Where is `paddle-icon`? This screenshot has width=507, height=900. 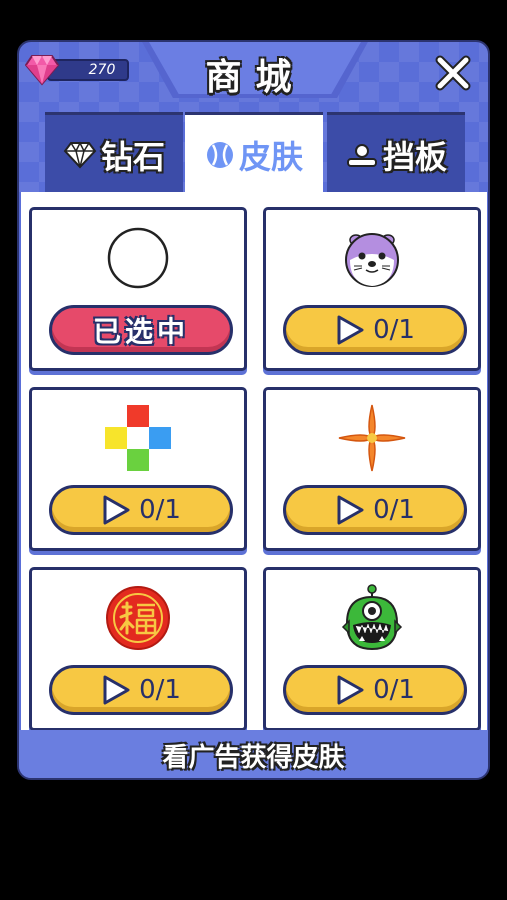 paddle-icon is located at coordinates (361, 155).